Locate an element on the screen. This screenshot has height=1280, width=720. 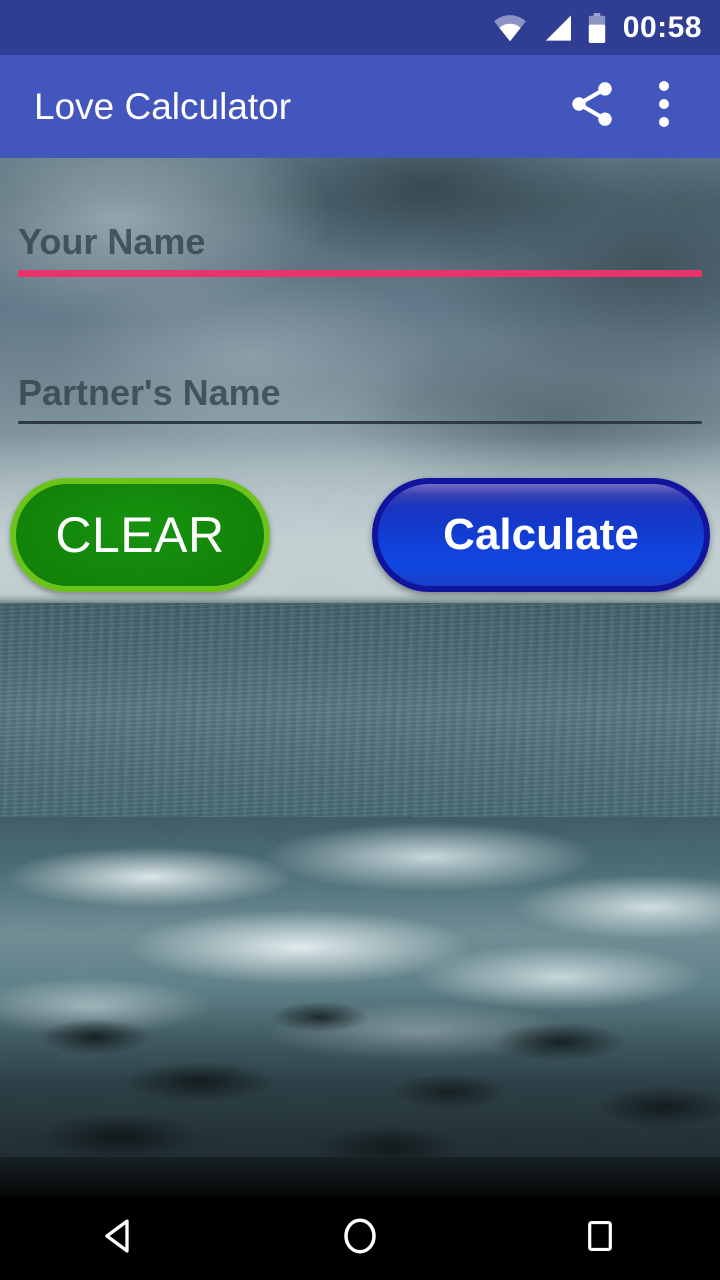
status-bar: 00:58 is located at coordinates (360, 27).